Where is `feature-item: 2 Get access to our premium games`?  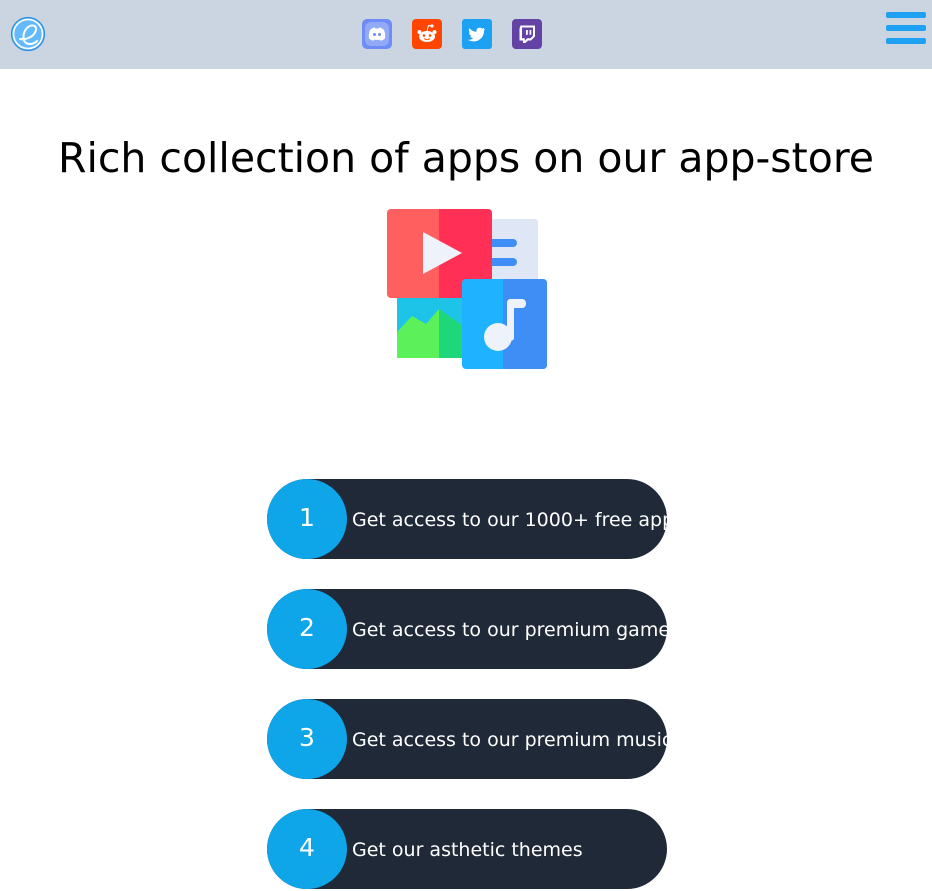 feature-item: 2 Get access to our premium games is located at coordinates (473, 629).